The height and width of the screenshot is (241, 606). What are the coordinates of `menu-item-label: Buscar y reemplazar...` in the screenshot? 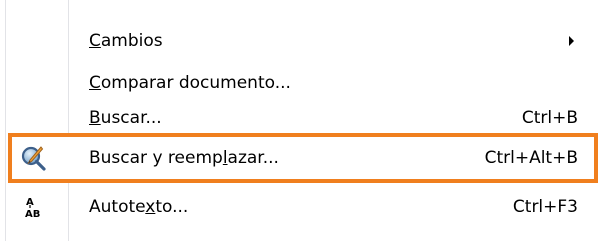 It's located at (184, 158).